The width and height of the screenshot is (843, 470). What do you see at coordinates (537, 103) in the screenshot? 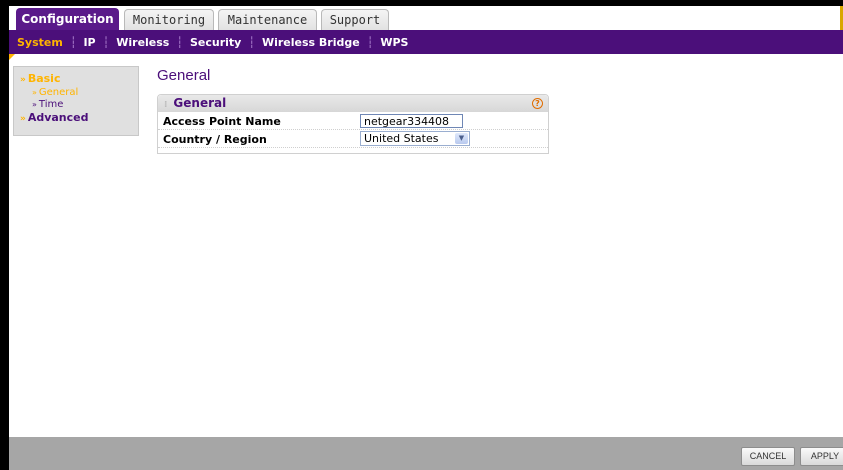
I see `help-icon: ?` at bounding box center [537, 103].